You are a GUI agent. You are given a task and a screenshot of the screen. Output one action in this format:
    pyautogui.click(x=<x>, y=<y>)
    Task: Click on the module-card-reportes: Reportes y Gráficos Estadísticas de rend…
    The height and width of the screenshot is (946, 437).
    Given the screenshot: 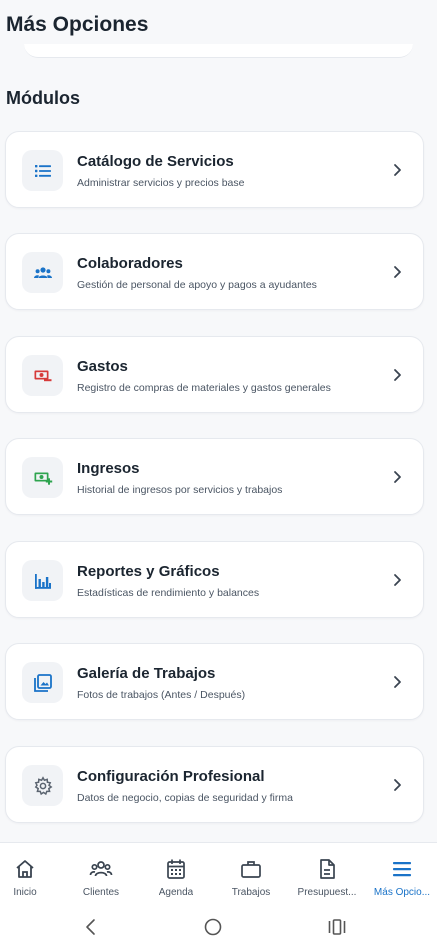 What is the action you would take?
    pyautogui.click(x=214, y=579)
    